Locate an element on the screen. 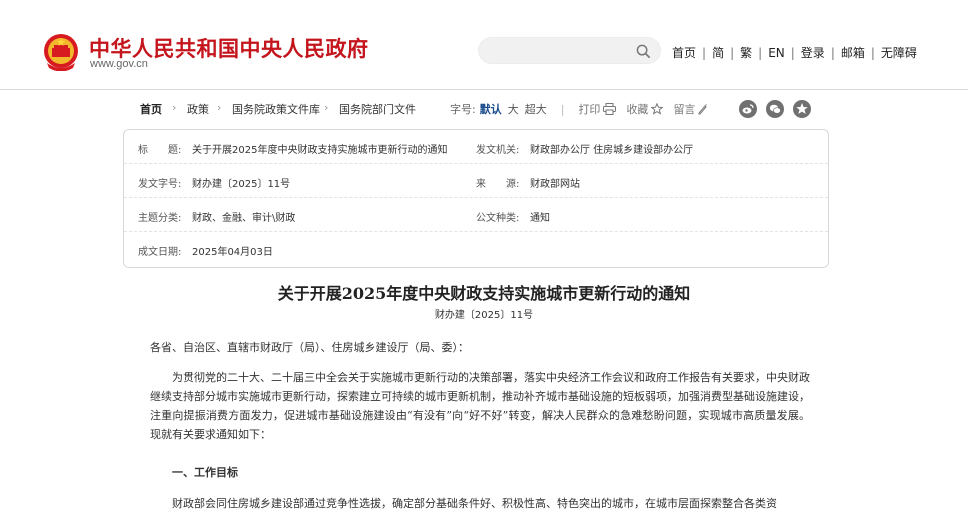  site-url: www.gov.cn is located at coordinates (119, 64).